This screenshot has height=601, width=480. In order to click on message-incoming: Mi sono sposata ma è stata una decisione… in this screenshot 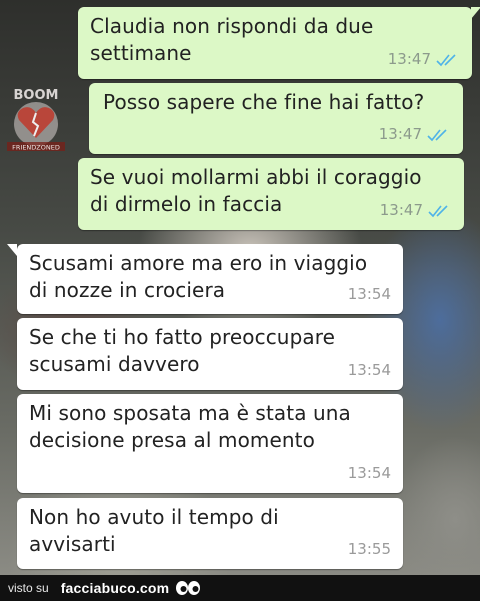, I will do `click(210, 443)`.